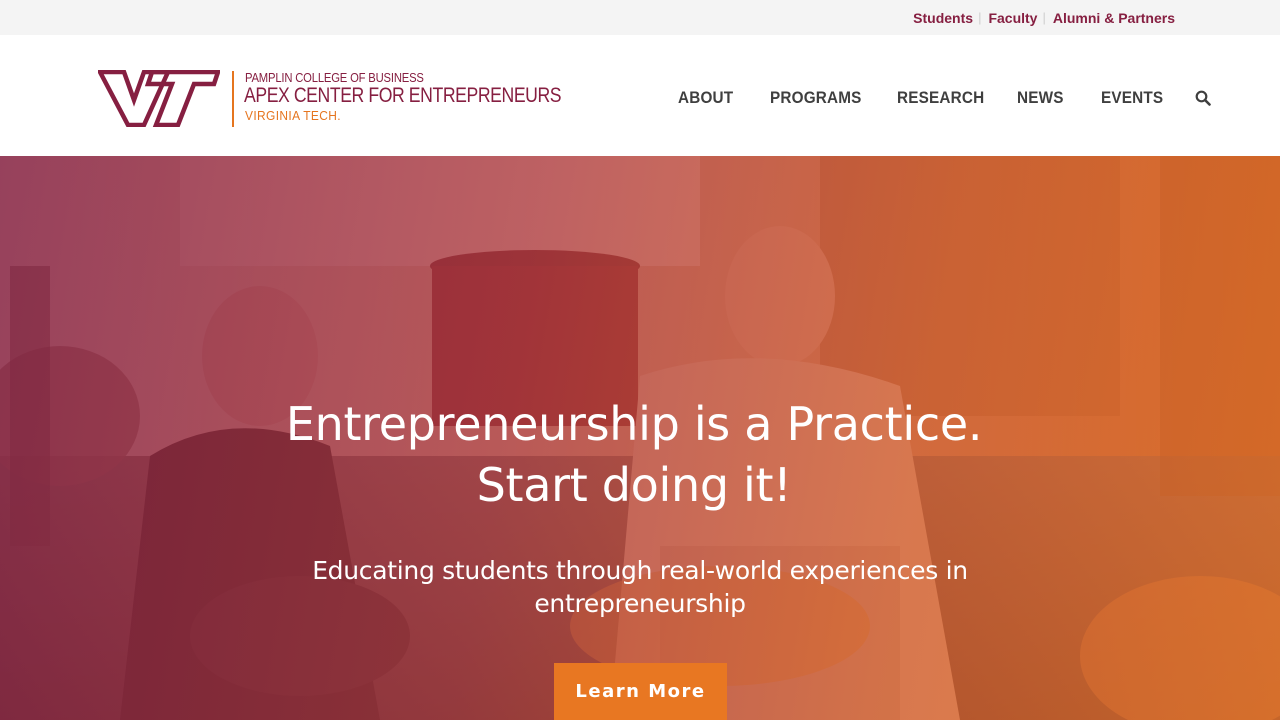 The image size is (1280, 720). What do you see at coordinates (943, 18) in the screenshot?
I see `utility-link-students: Students` at bounding box center [943, 18].